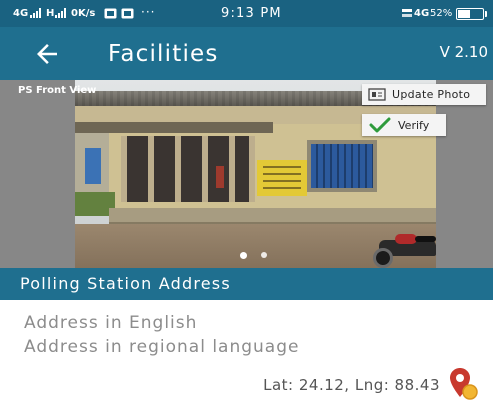 Image resolution: width=493 pixels, height=405 pixels. I want to click on photo-verandah-beam, so click(174, 127).